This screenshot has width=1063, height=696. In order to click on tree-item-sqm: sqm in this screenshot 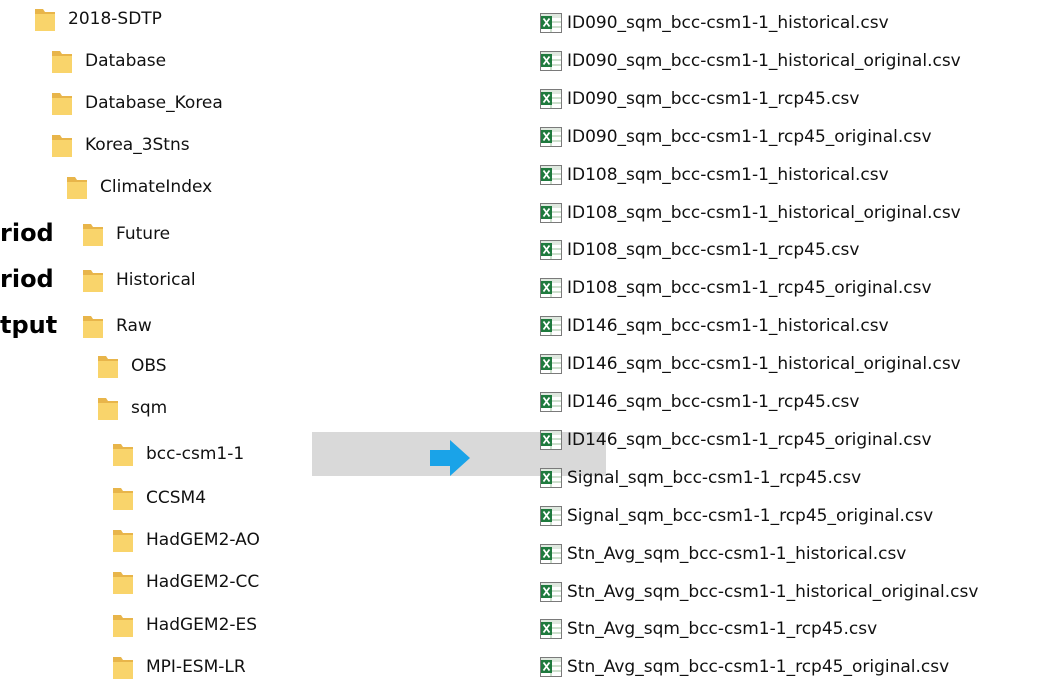, I will do `click(132, 408)`.